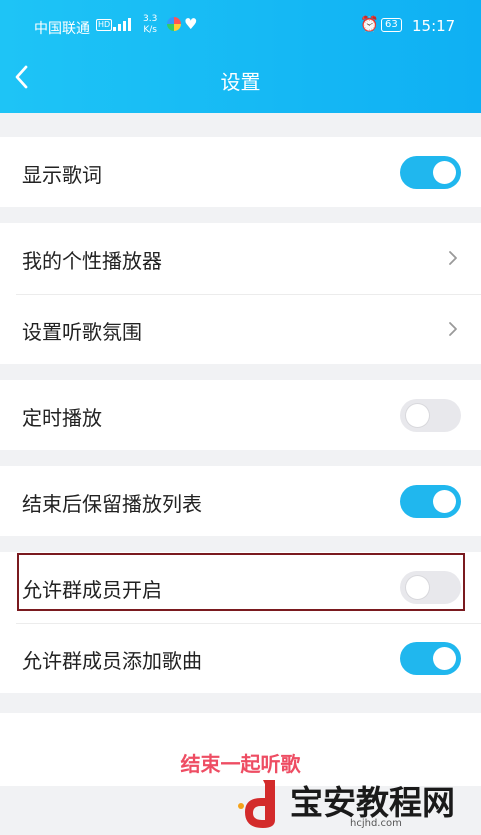  I want to click on allow-members-add-toggle, so click(430, 658).